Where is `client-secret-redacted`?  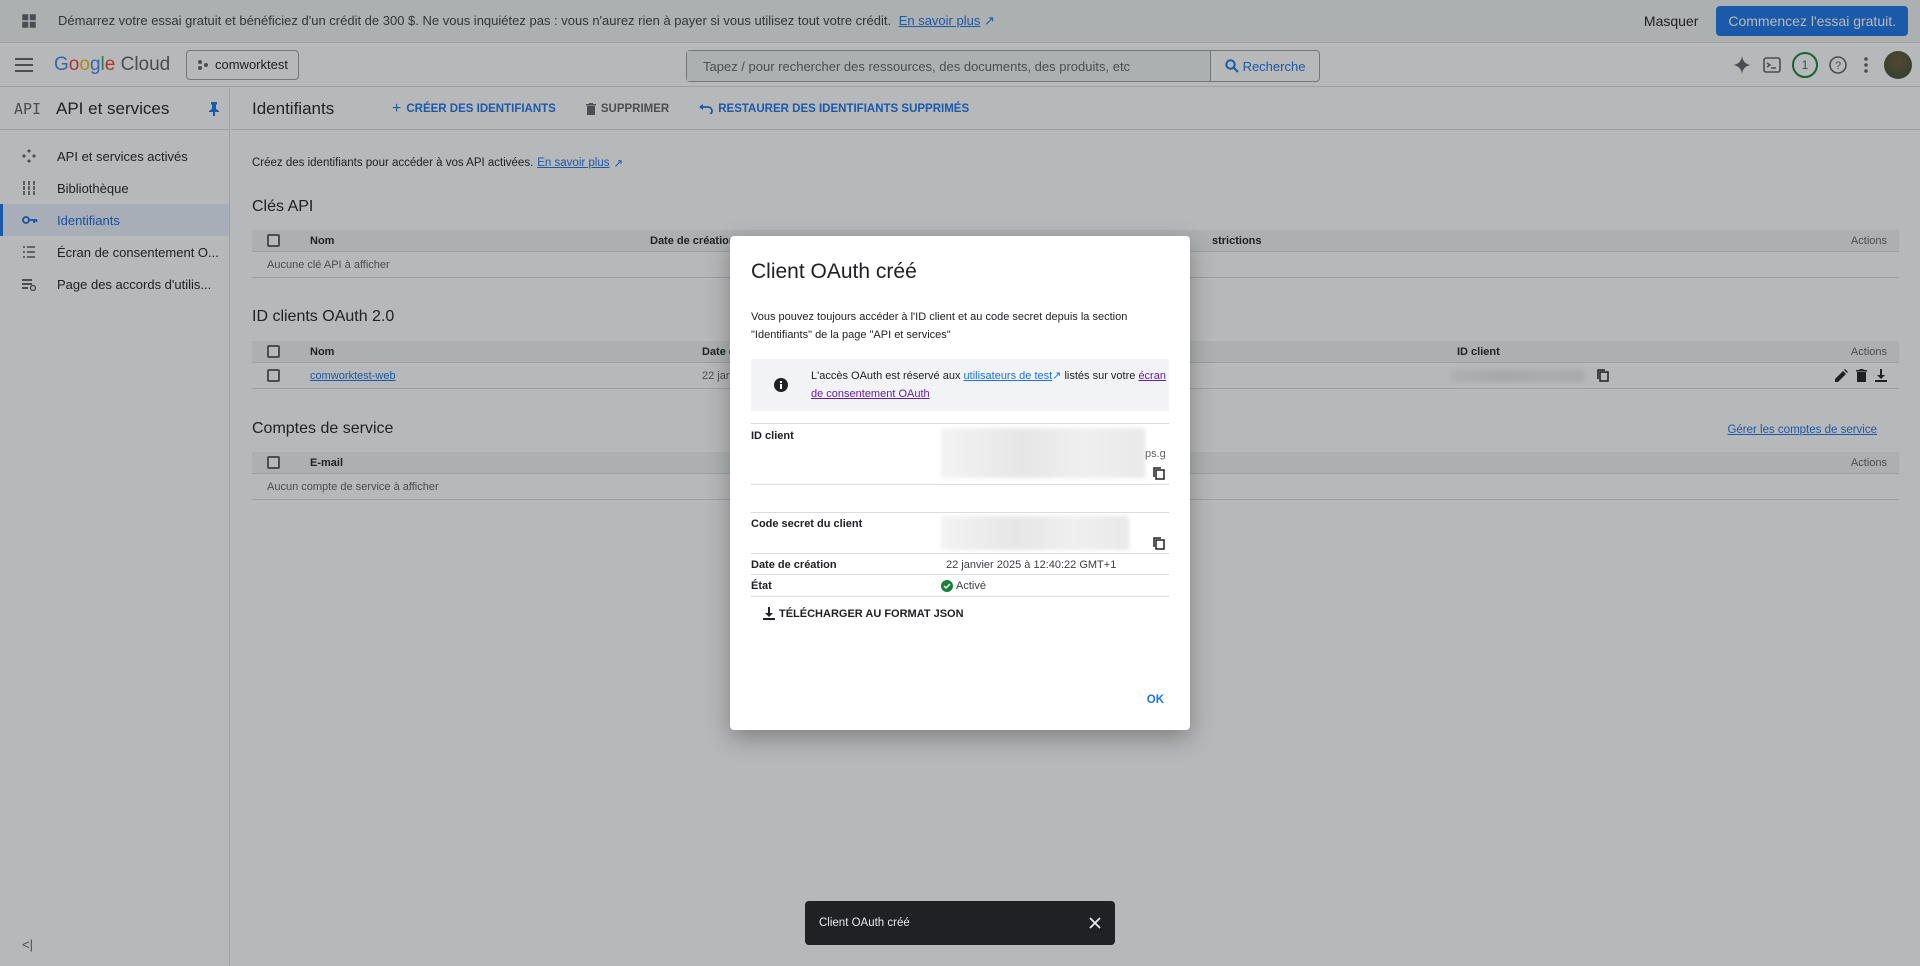
client-secret-redacted is located at coordinates (1035, 533).